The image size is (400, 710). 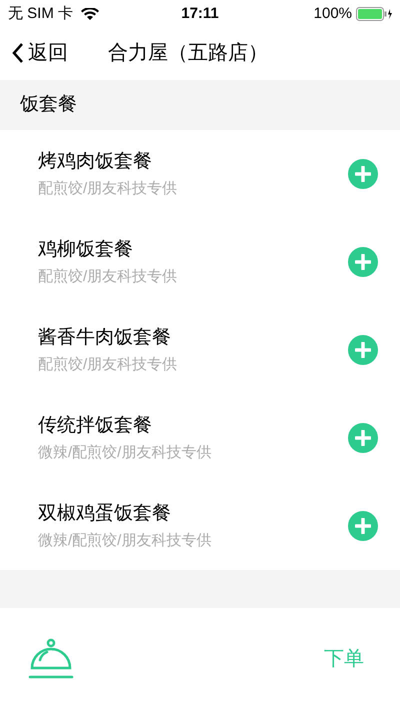 What do you see at coordinates (188, 53) in the screenshot?
I see `page-title: 合力屋（五路店）` at bounding box center [188, 53].